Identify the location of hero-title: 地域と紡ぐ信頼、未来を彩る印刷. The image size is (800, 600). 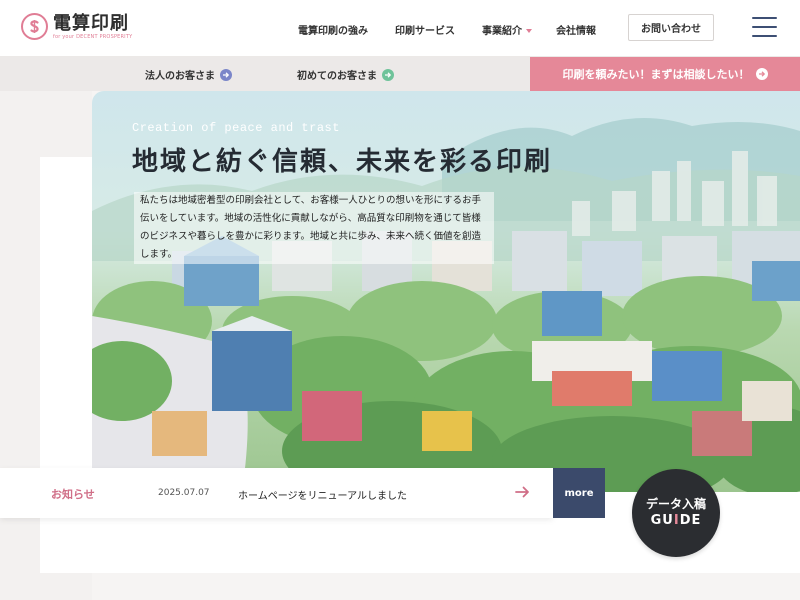
(342, 162).